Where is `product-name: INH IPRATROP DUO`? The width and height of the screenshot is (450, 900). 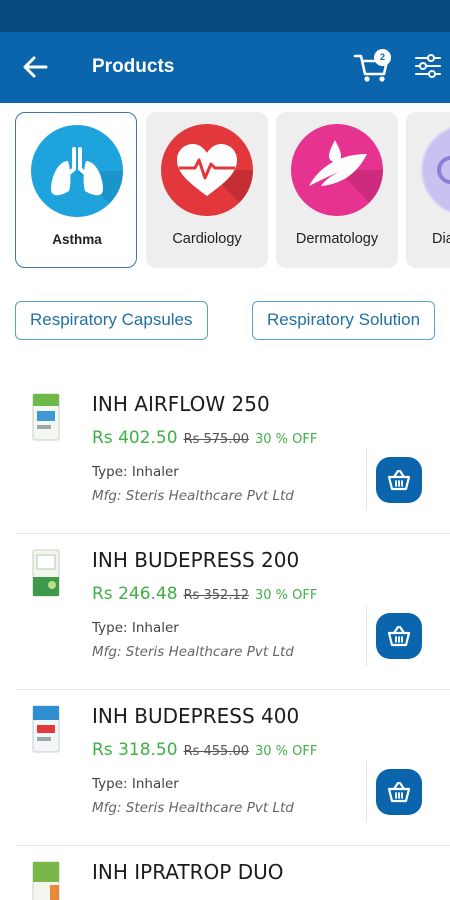
product-name: INH IPRATROP DUO is located at coordinates (188, 872).